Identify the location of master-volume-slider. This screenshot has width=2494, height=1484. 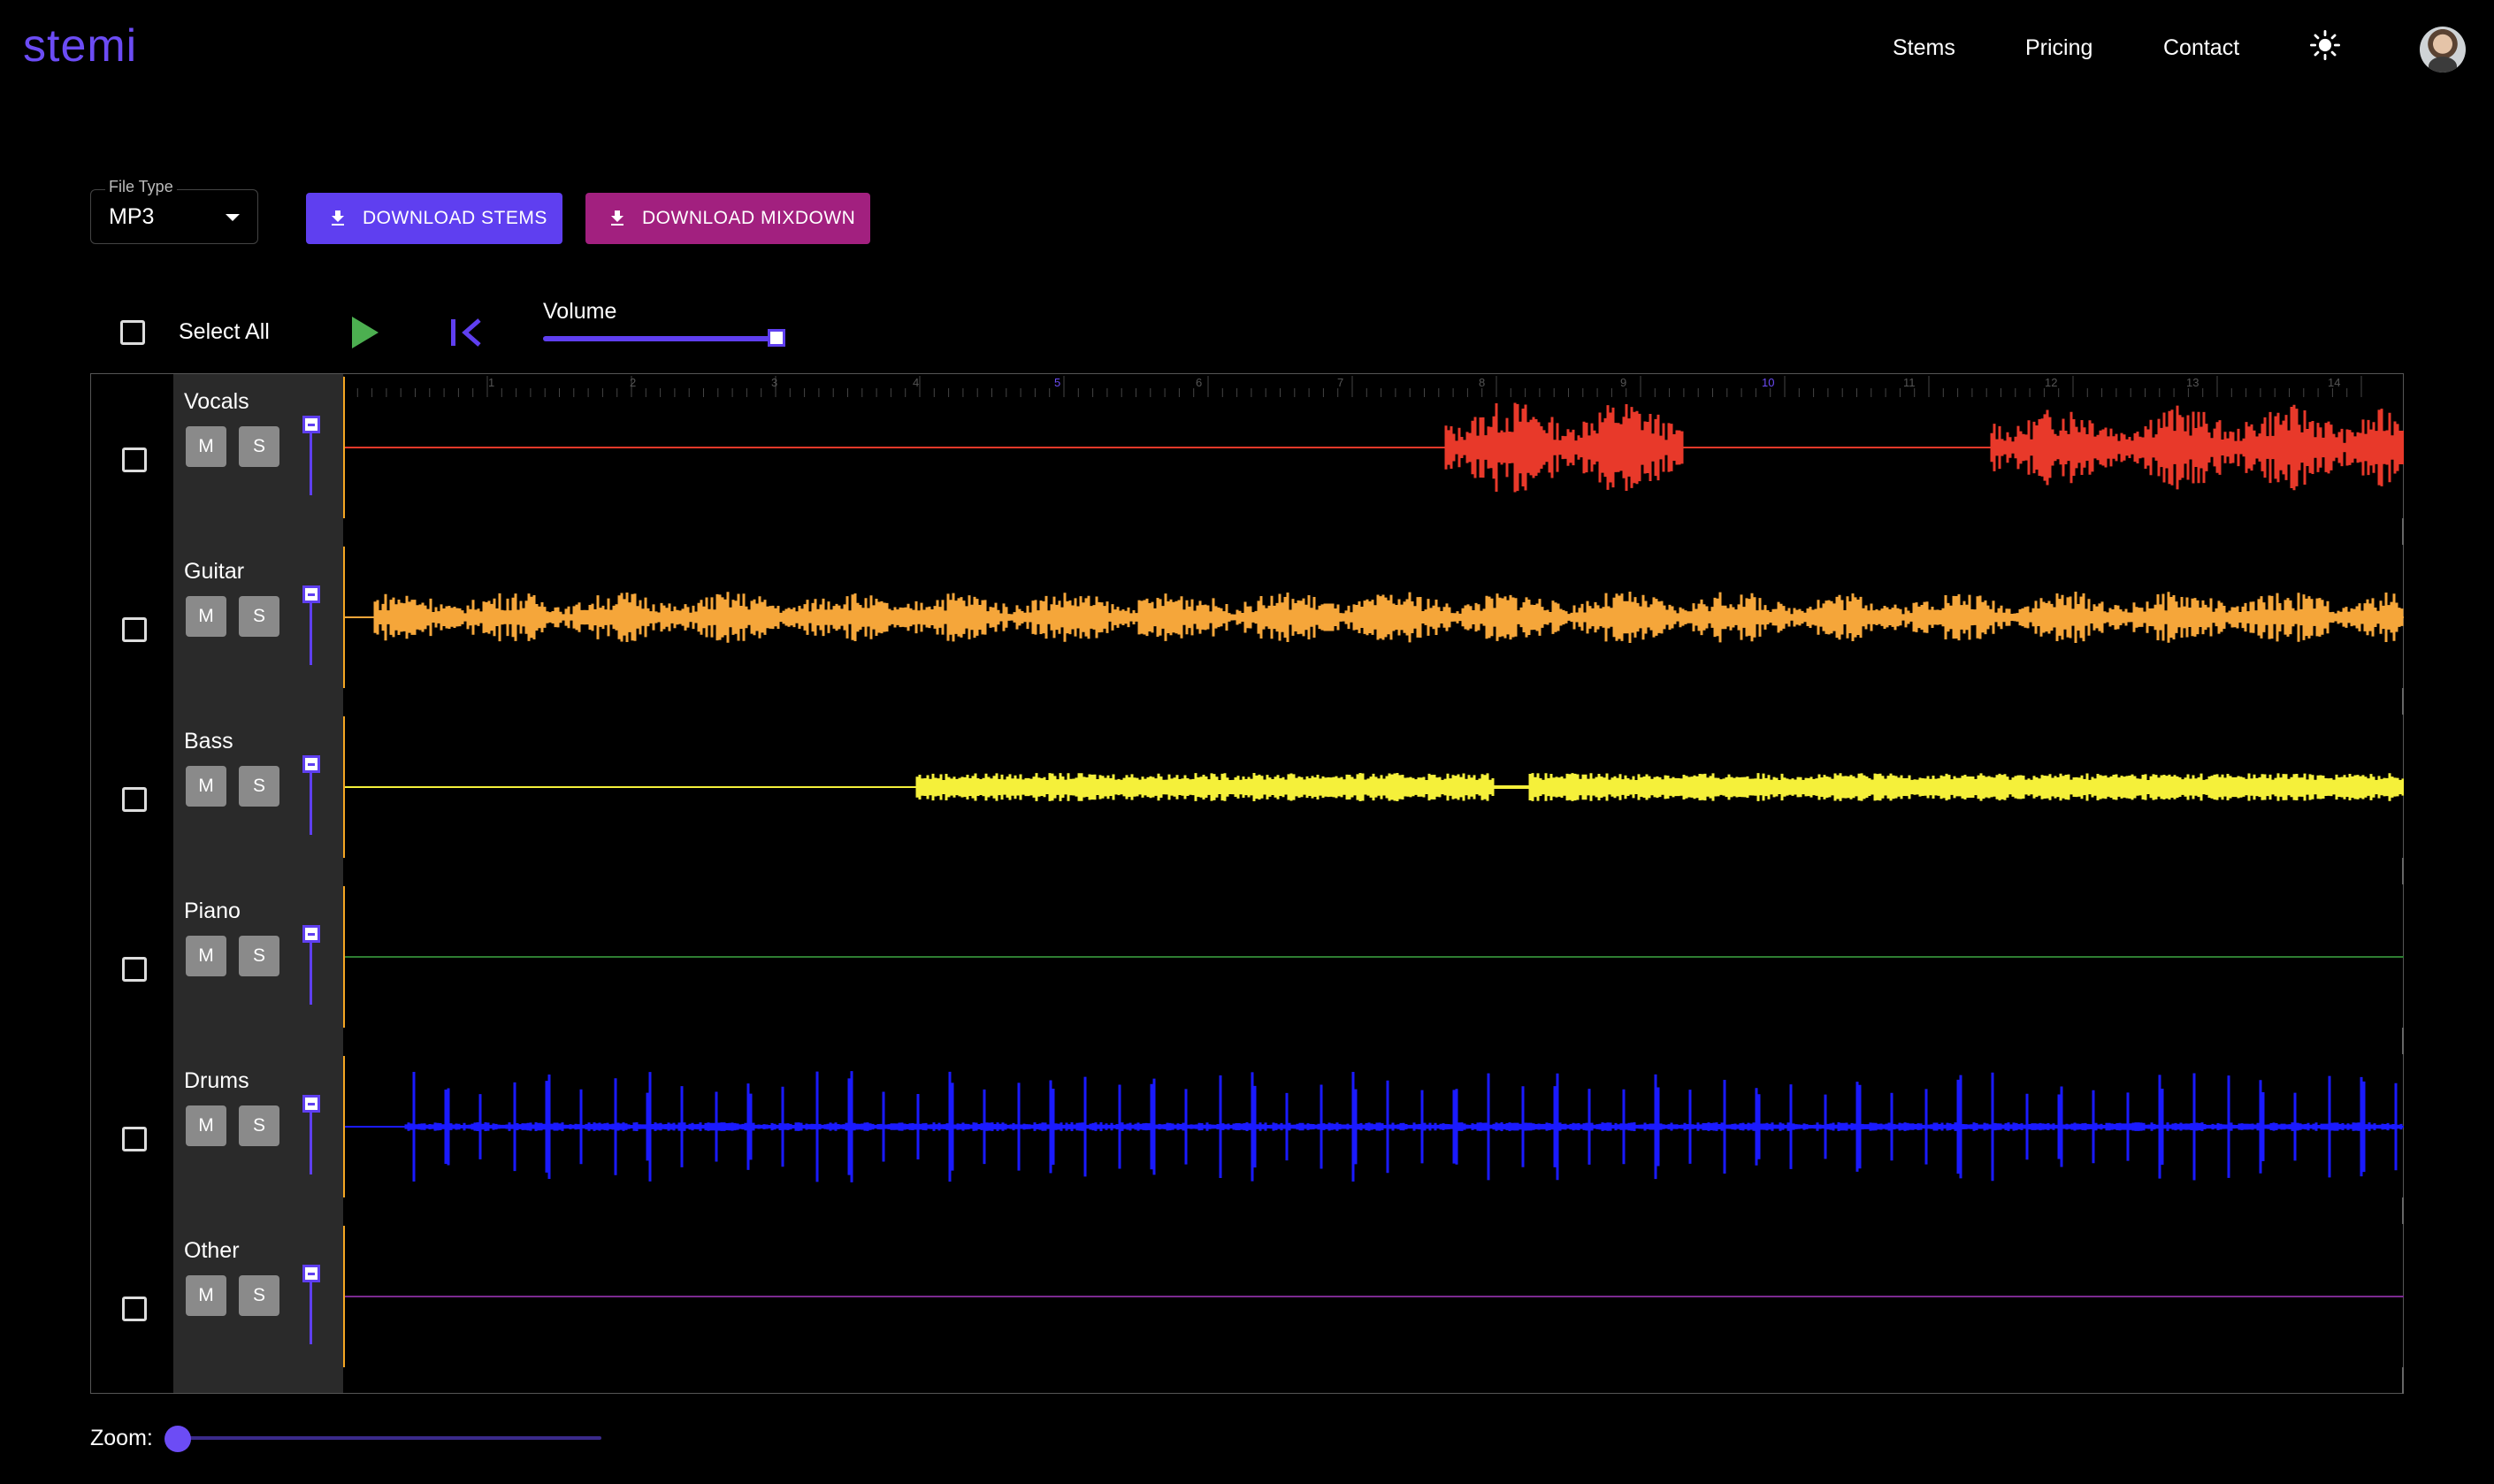
(661, 338).